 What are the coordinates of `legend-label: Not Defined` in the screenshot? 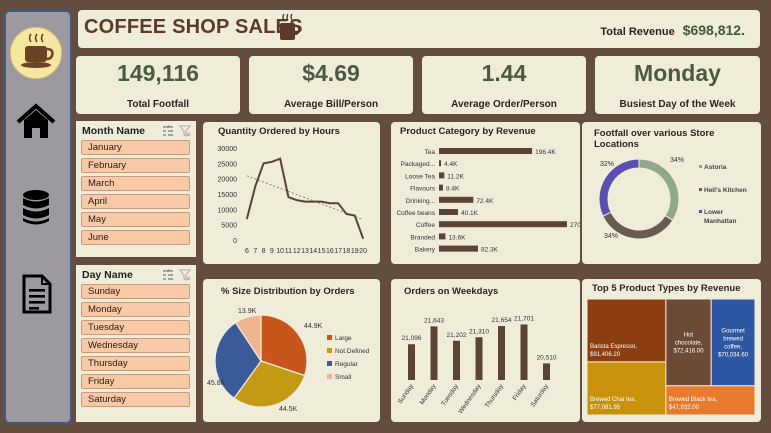 It's located at (352, 351).